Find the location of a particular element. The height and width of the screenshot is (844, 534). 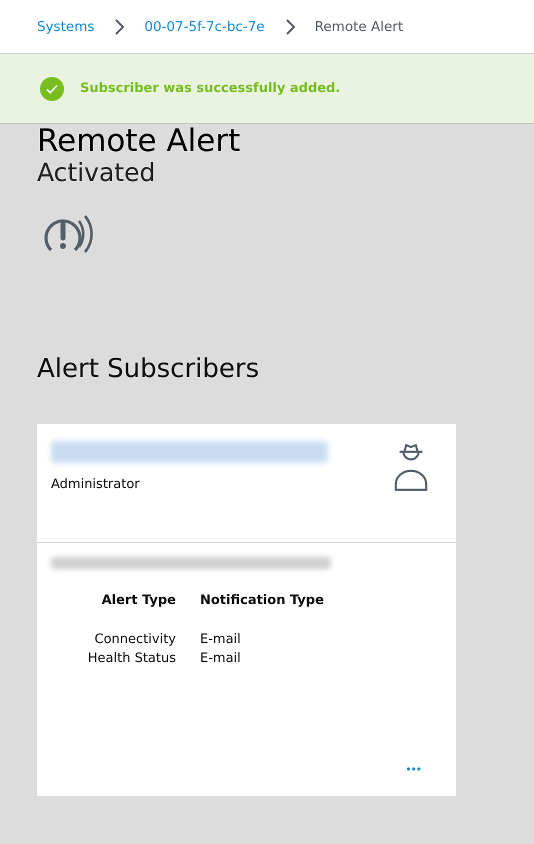

section-title: Alert Subscribers is located at coordinates (148, 369).